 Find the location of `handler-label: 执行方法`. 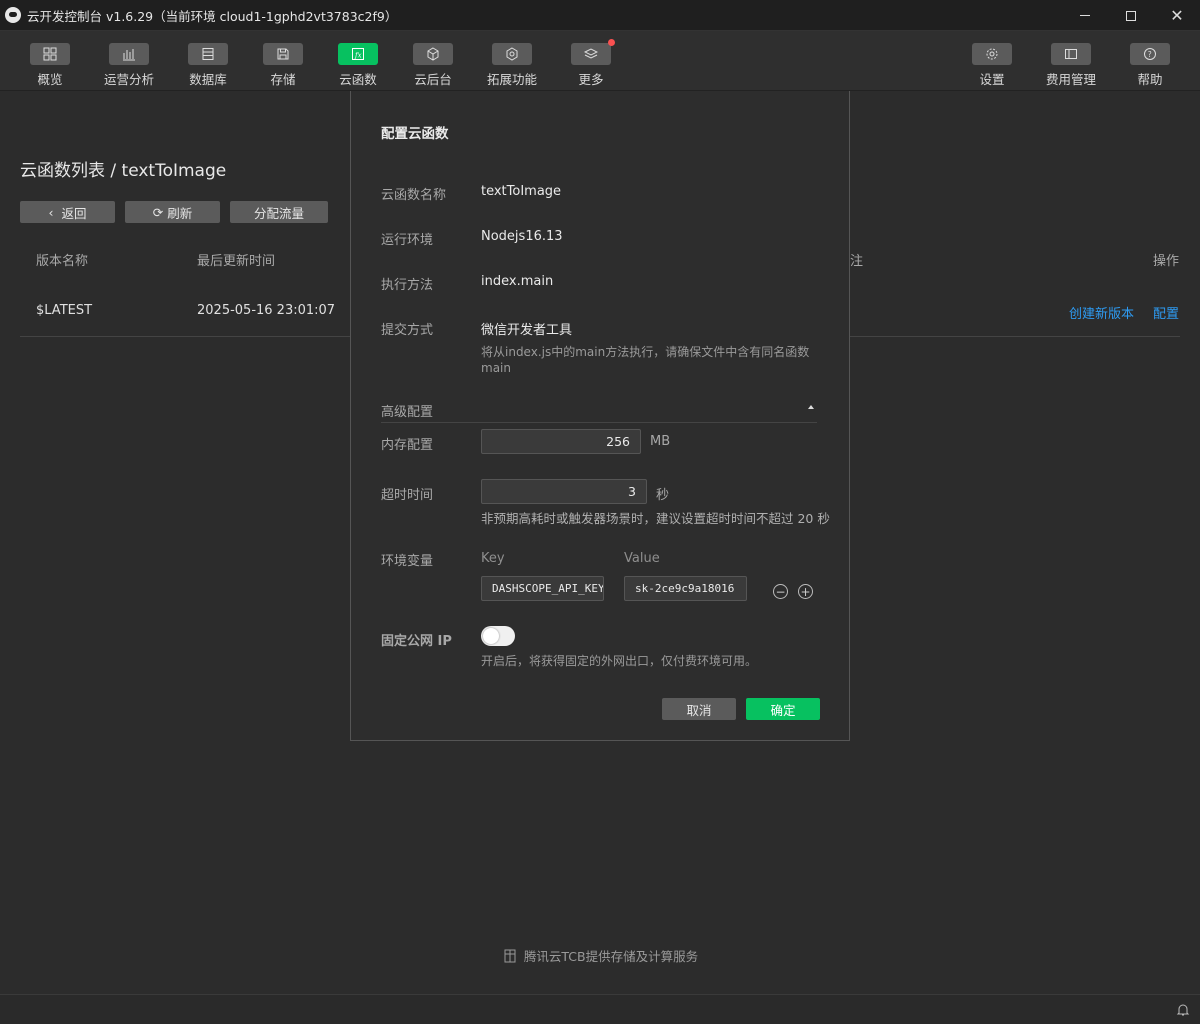

handler-label: 执行方法 is located at coordinates (407, 285).